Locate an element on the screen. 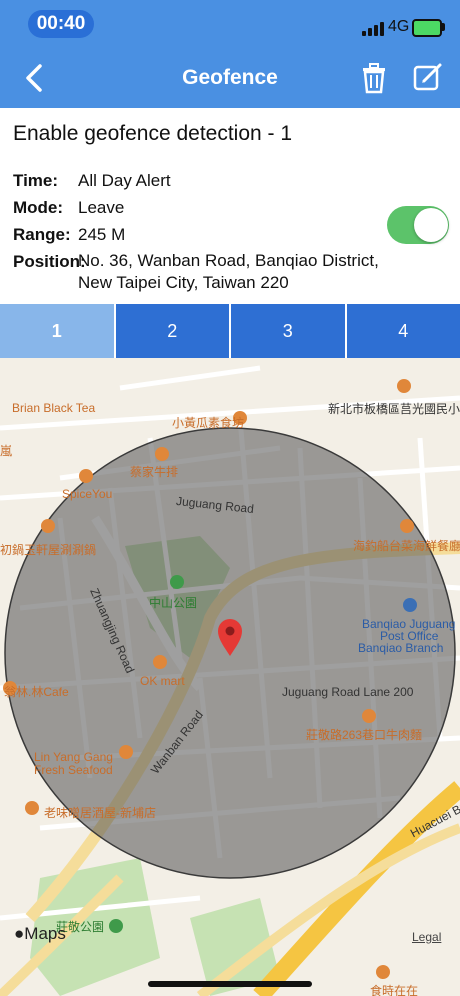 This screenshot has width=460, height=996. apple-maps-logo: ●Maps is located at coordinates (40, 934).